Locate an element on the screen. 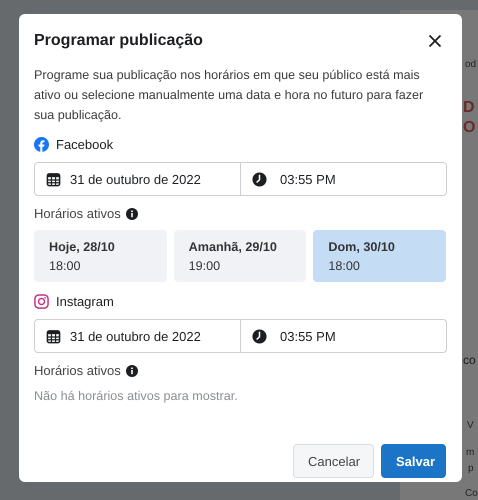 The height and width of the screenshot is (500, 478). background-text: D is located at coordinates (469, 107).